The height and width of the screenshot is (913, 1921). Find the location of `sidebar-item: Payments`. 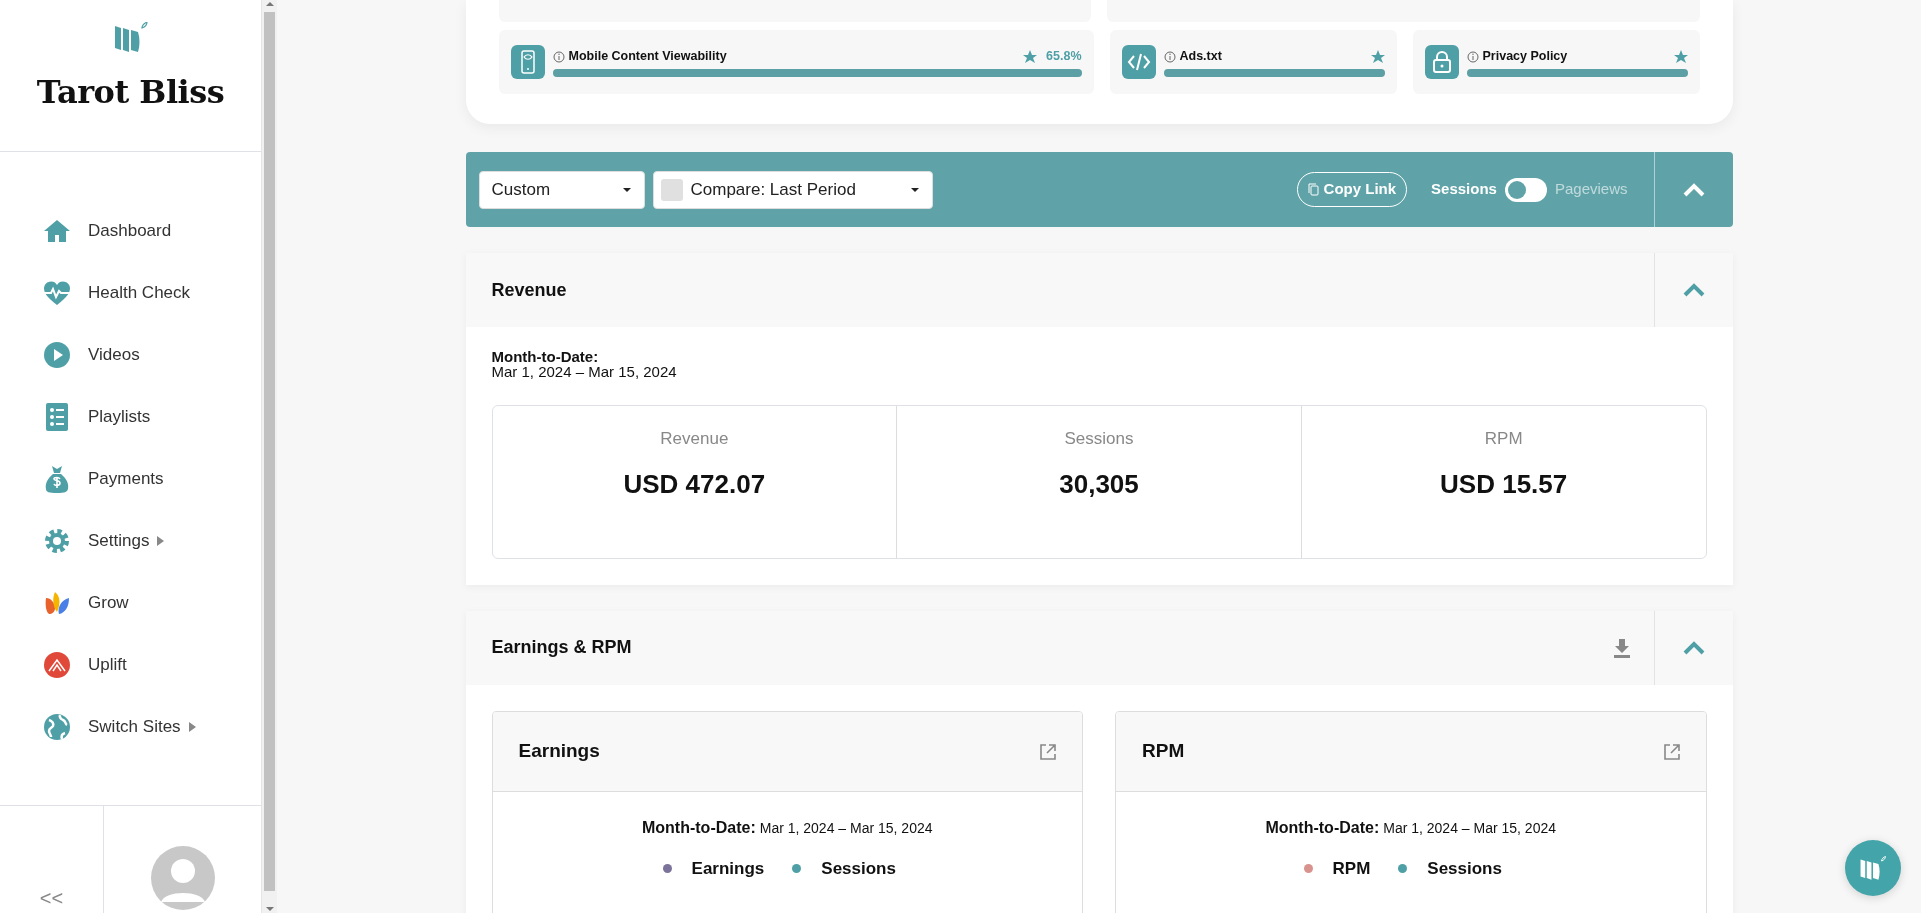

sidebar-item: Payments is located at coordinates (151, 479).